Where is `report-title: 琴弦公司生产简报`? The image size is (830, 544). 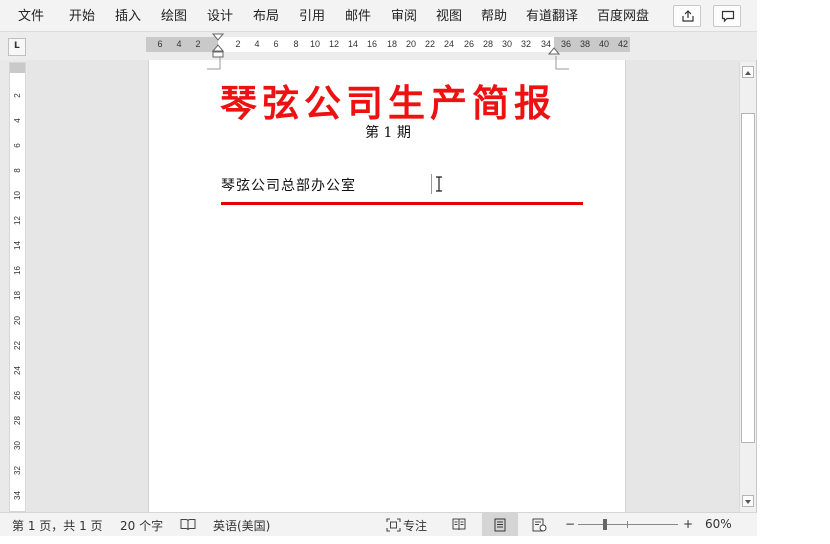
report-title: 琴弦公司生产简报 is located at coordinates (388, 100).